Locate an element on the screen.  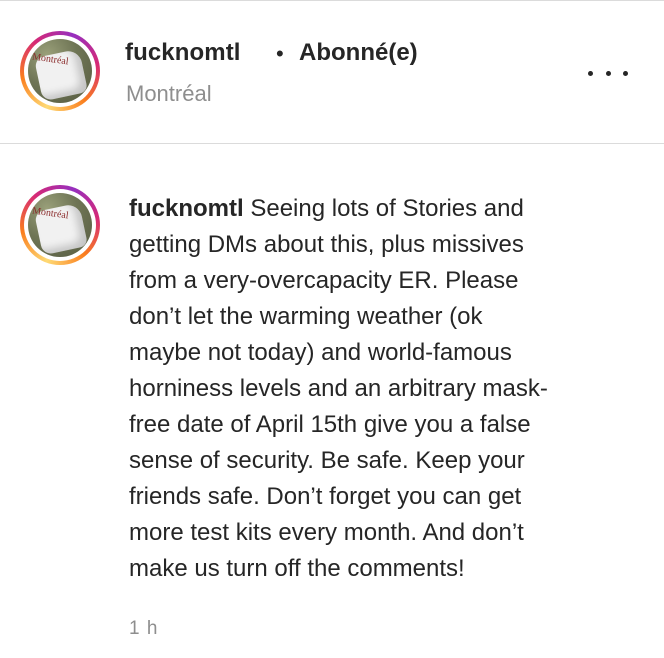
profile-avatar: Montréal is located at coordinates (60, 71).